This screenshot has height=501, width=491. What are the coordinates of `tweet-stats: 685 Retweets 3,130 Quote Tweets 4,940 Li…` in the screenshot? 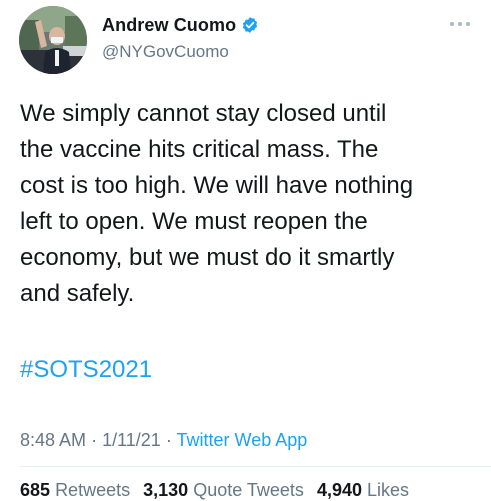 It's located at (218, 490).